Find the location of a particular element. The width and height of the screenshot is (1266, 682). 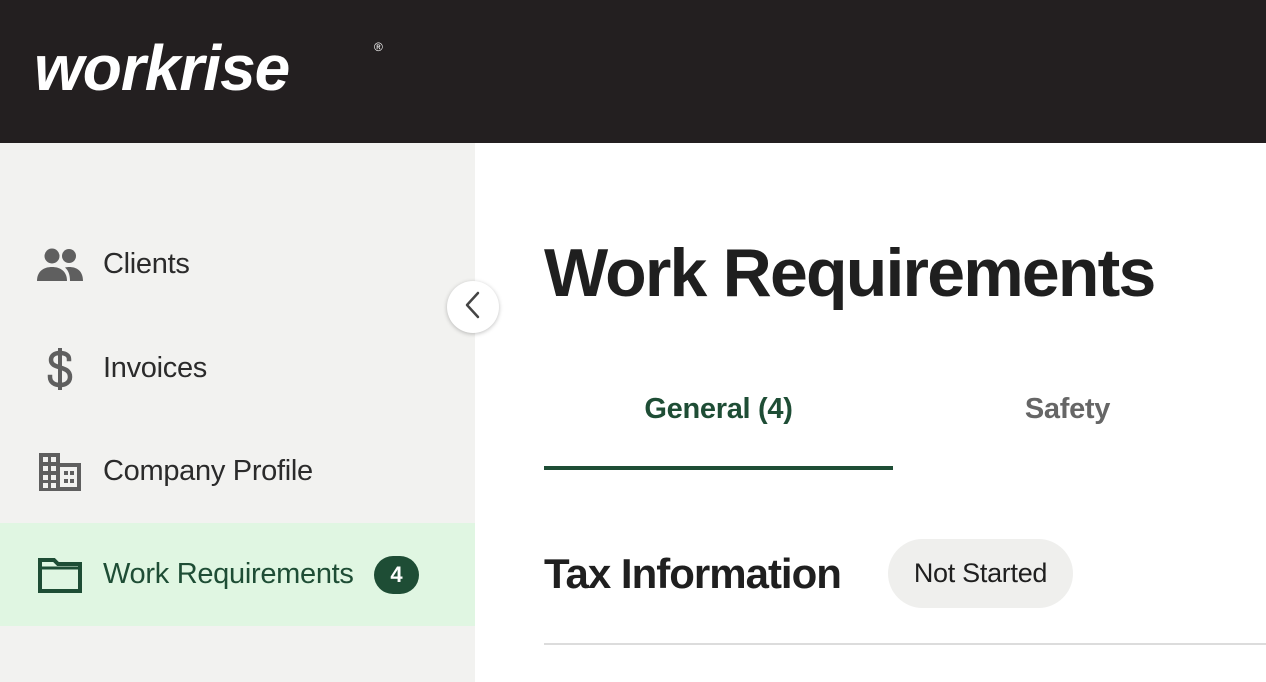

sidebar-item-label: Clients is located at coordinates (146, 264).